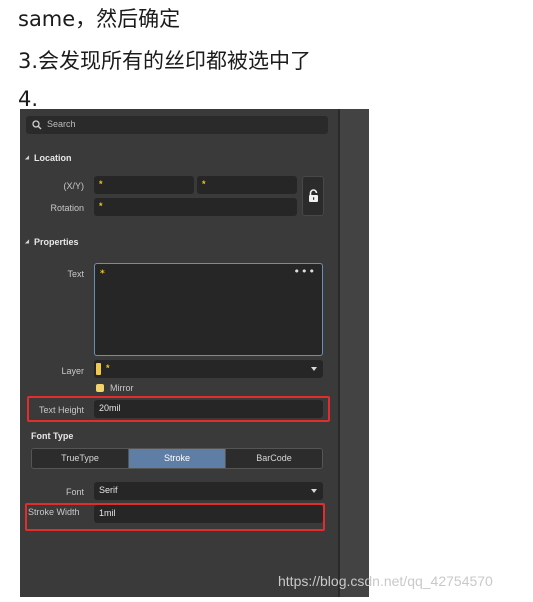 This screenshot has width=533, height=602. I want to click on layer-dropdown: *, so click(208, 369).